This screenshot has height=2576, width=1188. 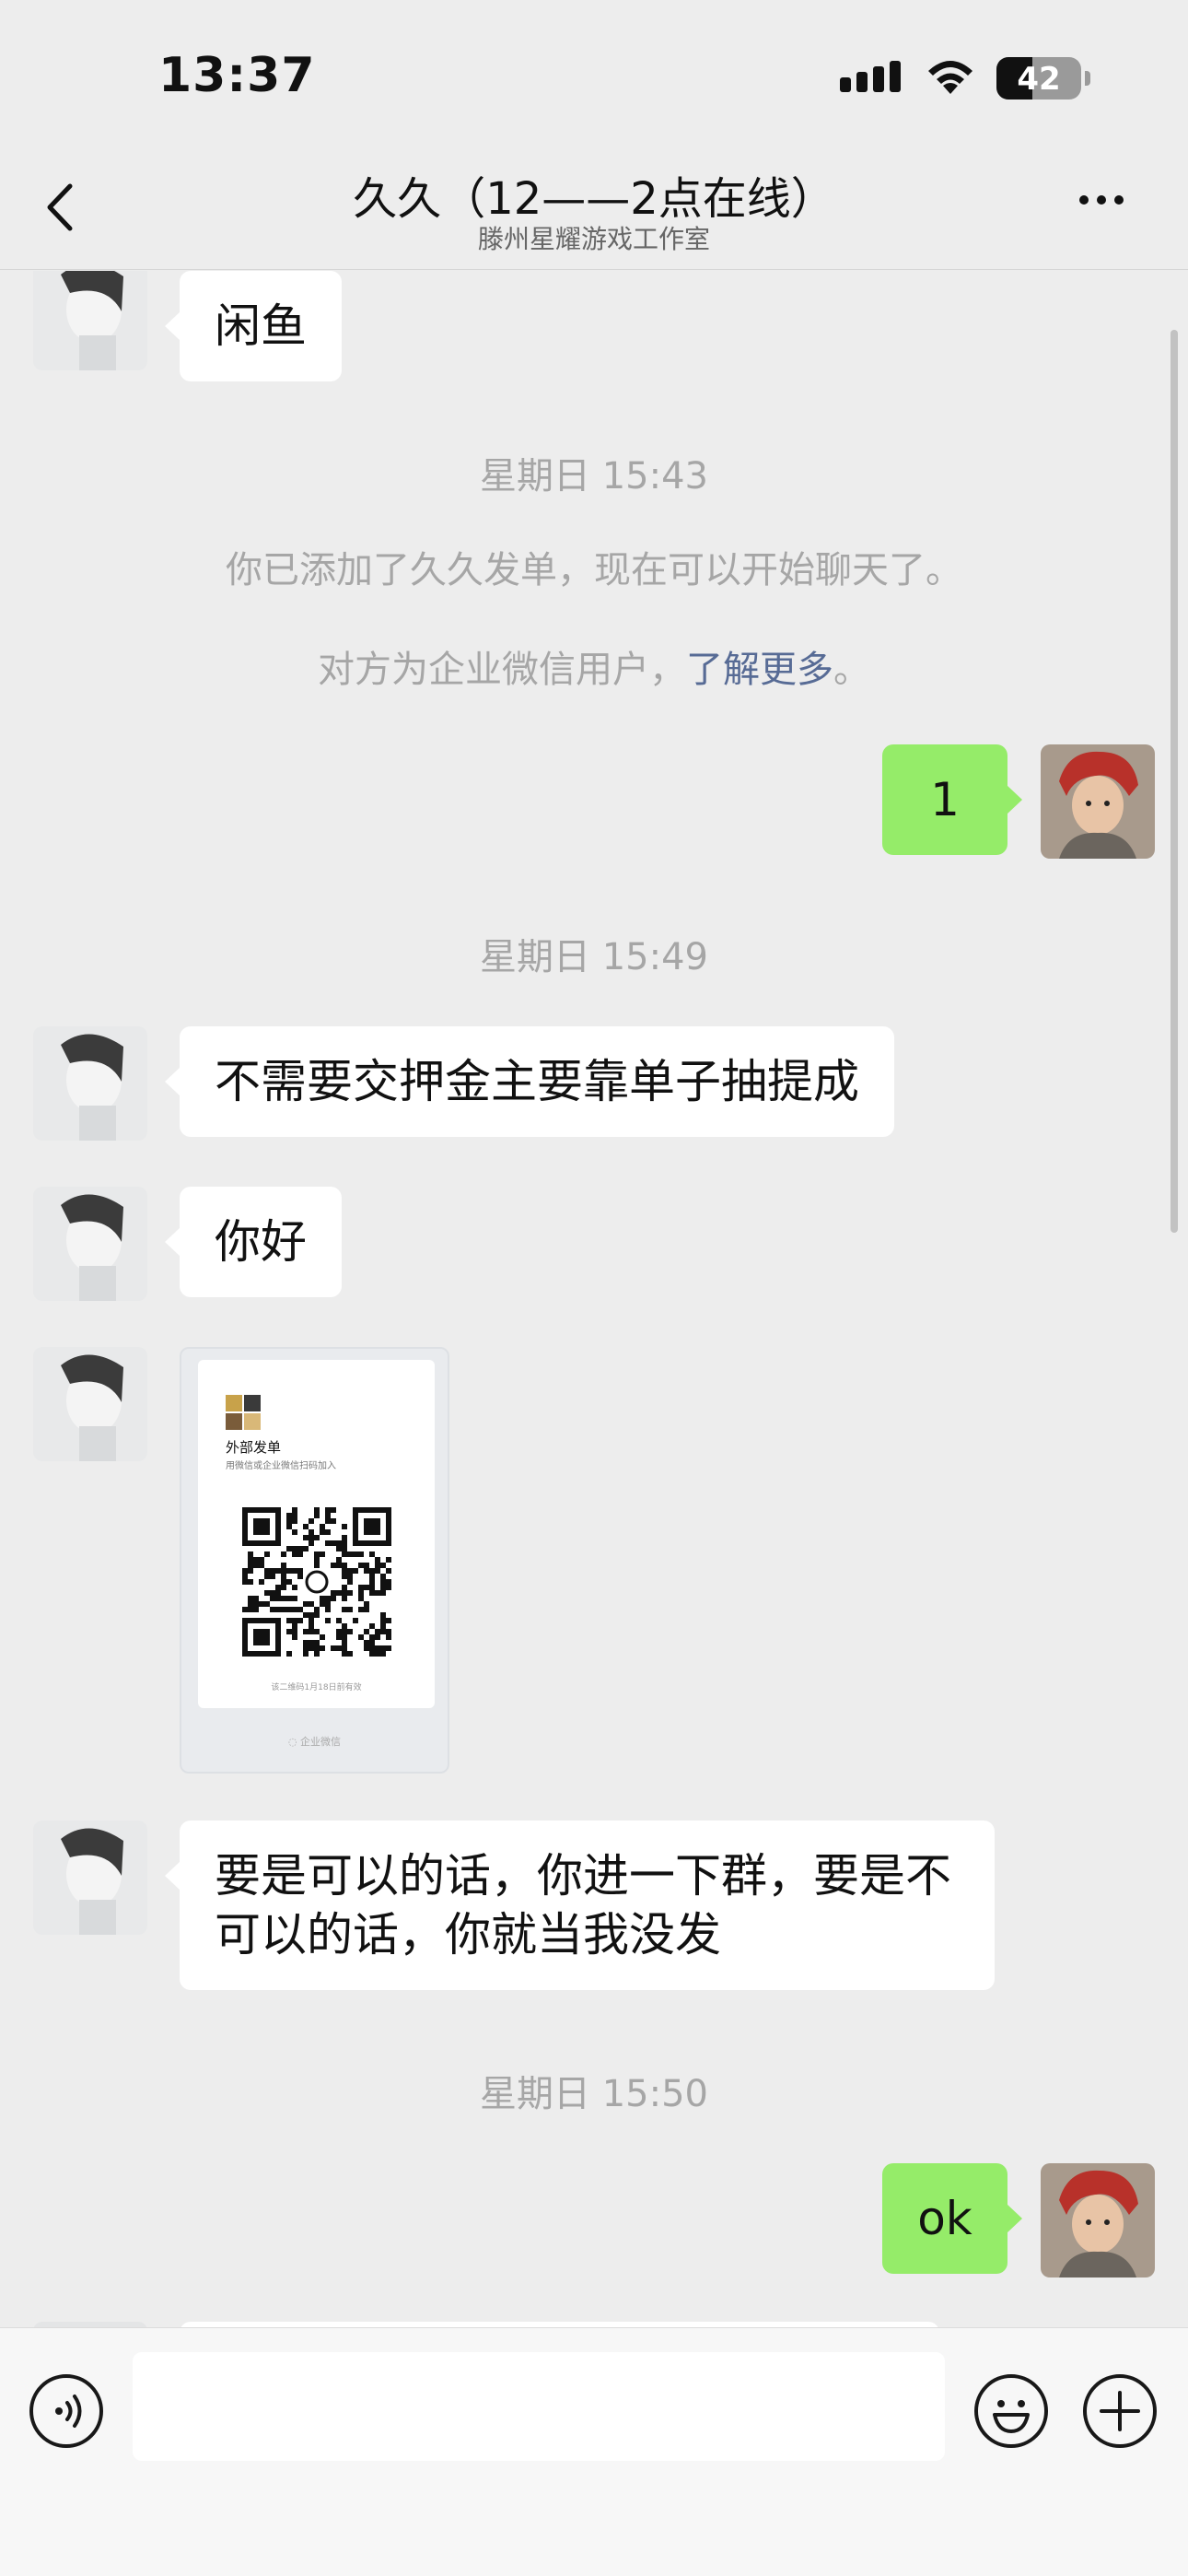 What do you see at coordinates (594, 73) in the screenshot?
I see `status-bar: 13:37 42` at bounding box center [594, 73].